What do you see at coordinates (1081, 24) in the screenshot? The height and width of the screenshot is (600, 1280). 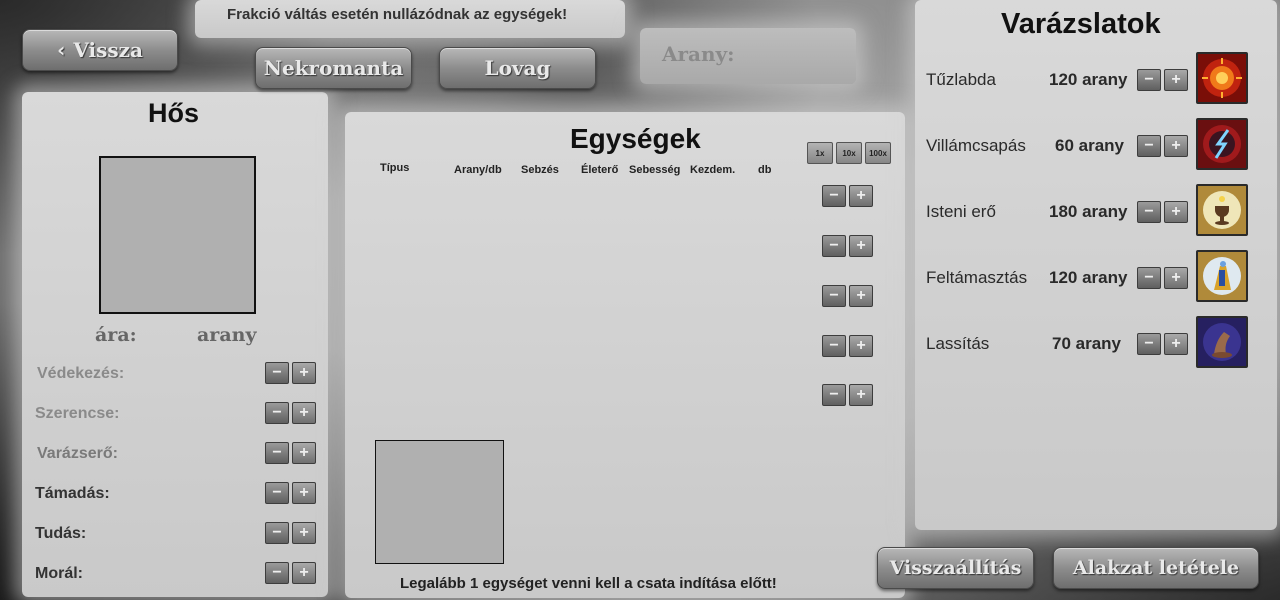 I see `spells-title: Varázslatok` at bounding box center [1081, 24].